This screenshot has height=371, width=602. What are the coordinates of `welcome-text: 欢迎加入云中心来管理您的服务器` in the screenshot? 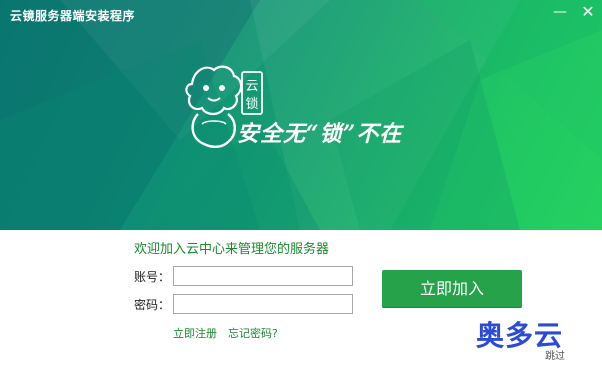 It's located at (232, 249).